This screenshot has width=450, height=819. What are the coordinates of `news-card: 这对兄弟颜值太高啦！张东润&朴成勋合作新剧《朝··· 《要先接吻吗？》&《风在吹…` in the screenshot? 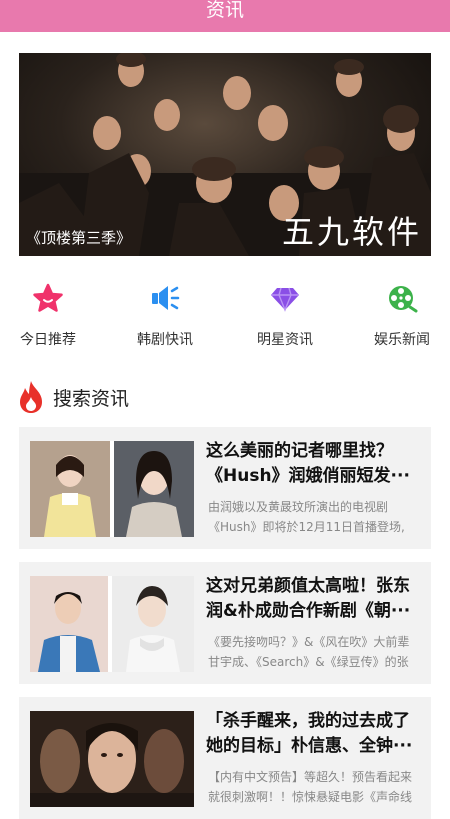 It's located at (225, 623).